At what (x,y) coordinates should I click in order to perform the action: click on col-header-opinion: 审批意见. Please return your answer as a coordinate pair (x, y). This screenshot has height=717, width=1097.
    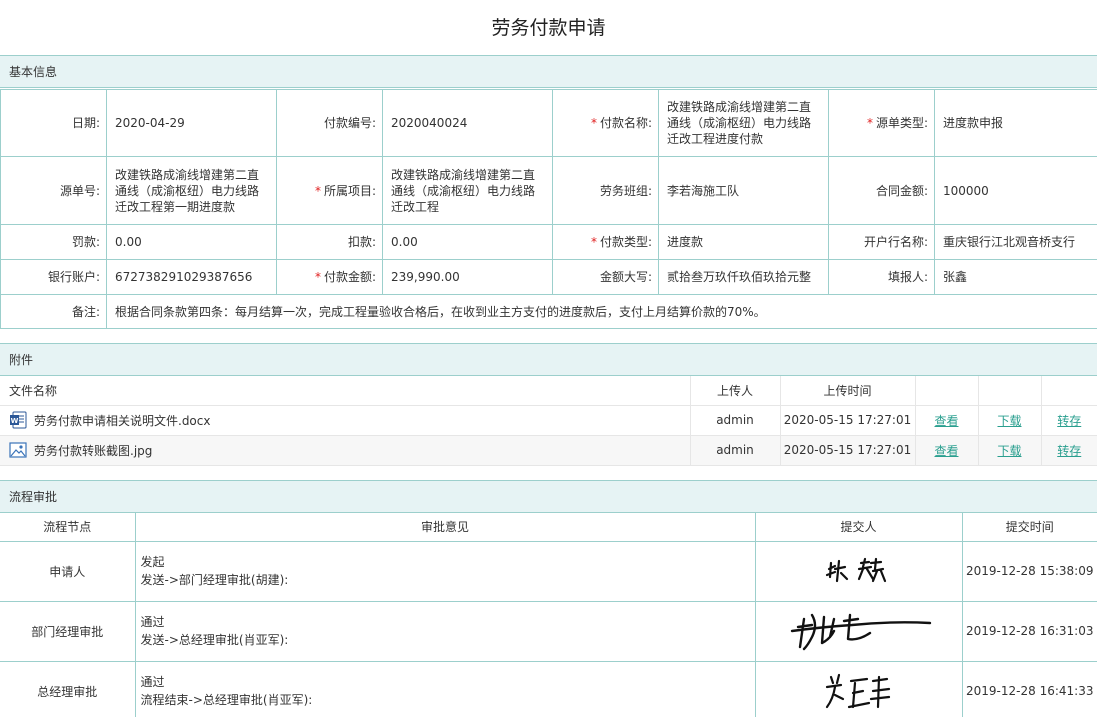
    Looking at the image, I should click on (445, 527).